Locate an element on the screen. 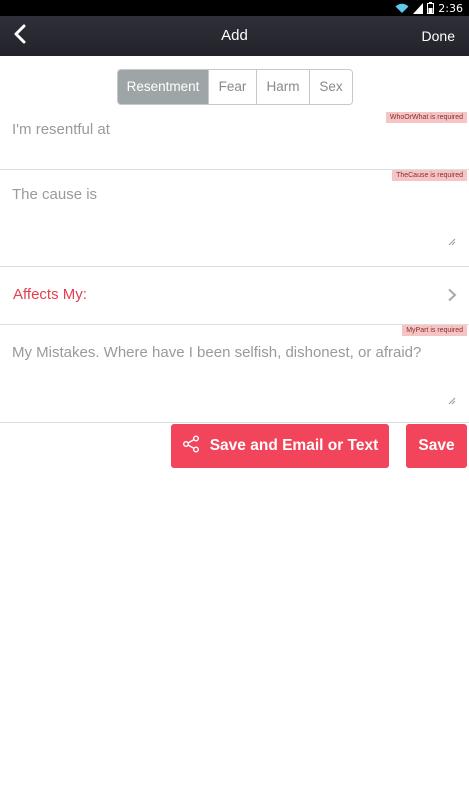  save-button: Save is located at coordinates (436, 446).